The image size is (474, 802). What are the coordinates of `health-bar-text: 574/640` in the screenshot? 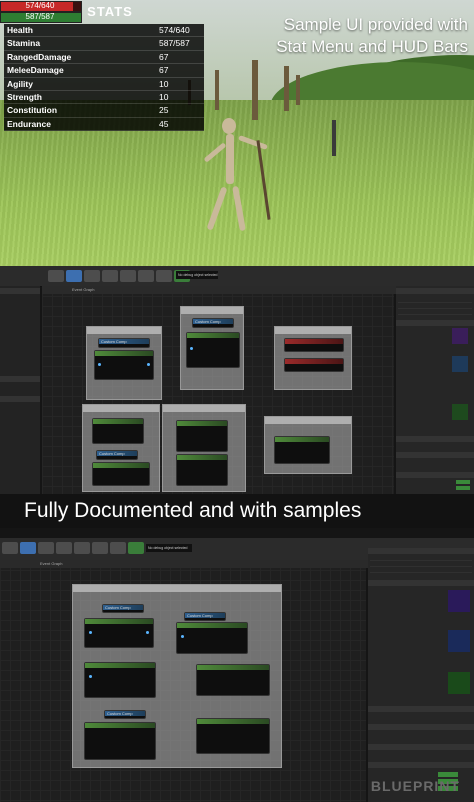 It's located at (40, 5).